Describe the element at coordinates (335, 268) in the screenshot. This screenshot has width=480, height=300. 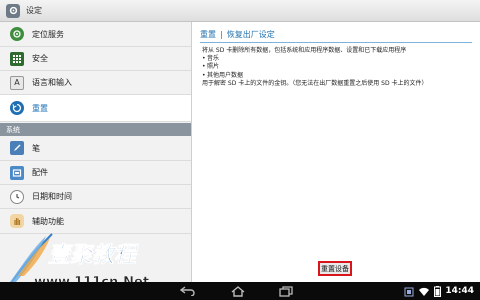
I see `reset-device-button: 重置设备` at that location.